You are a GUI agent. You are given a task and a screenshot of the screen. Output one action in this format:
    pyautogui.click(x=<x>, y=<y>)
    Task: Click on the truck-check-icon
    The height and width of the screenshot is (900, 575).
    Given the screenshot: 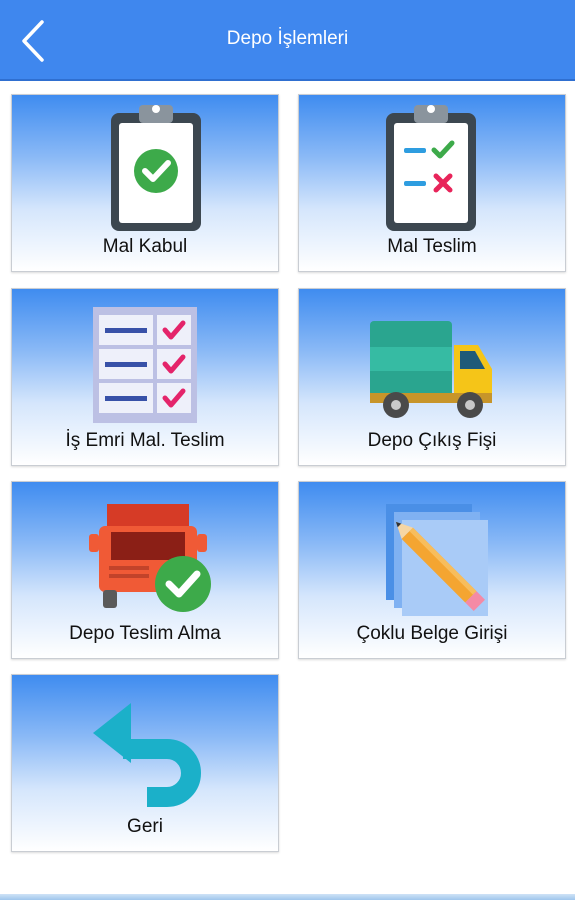 What is the action you would take?
    pyautogui.click(x=150, y=558)
    